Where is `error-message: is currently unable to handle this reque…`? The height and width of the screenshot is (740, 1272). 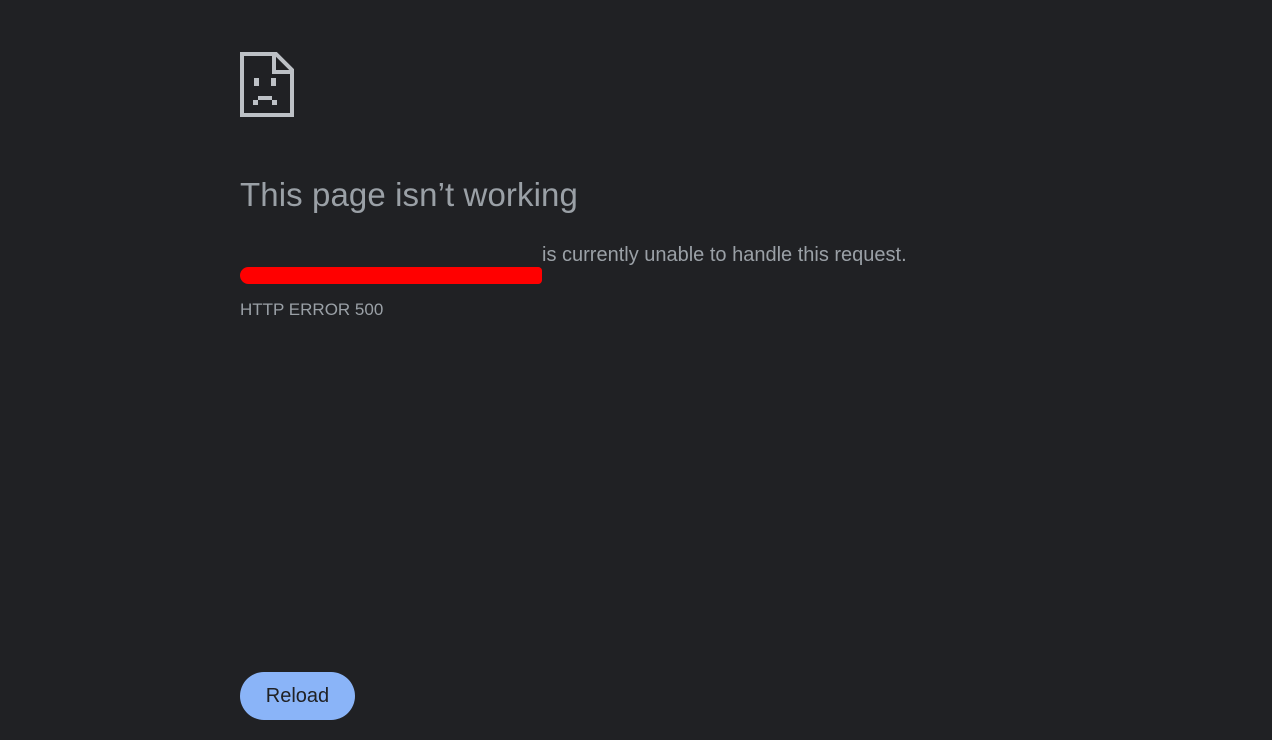
error-message: is currently unable to handle this reque… is located at coordinates (573, 264).